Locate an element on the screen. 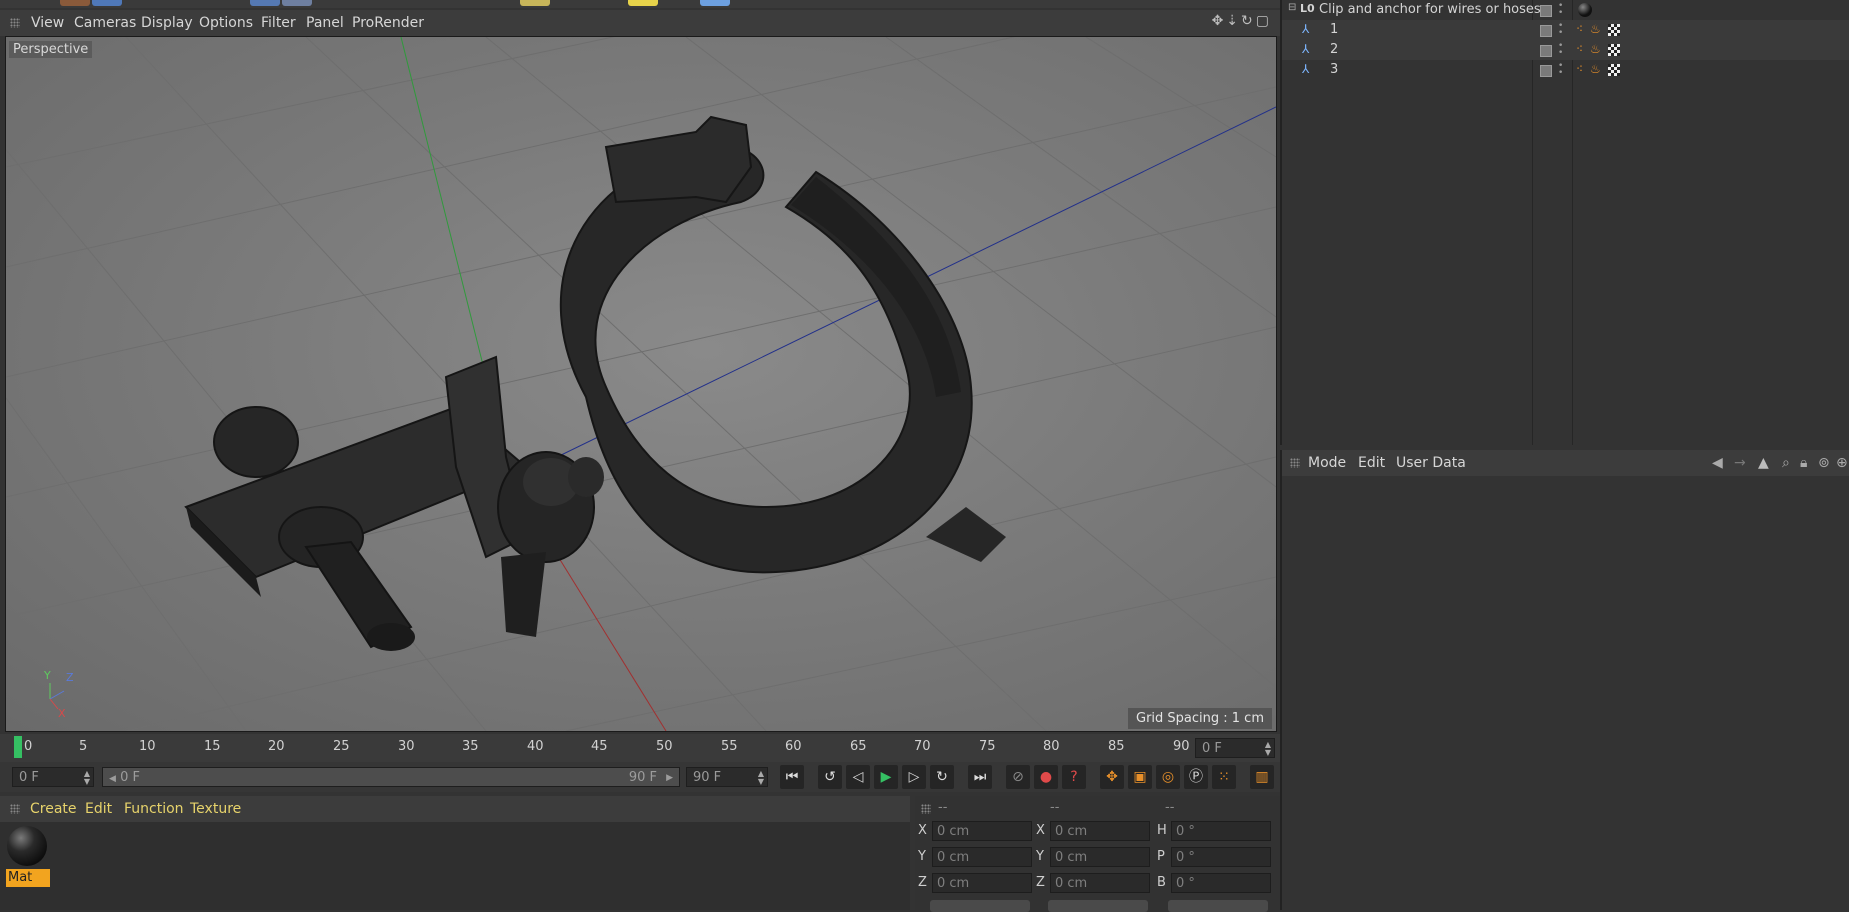 Image resolution: width=1849 pixels, height=912 pixels. search-icon: ⌕ is located at coordinates (1786, 463).